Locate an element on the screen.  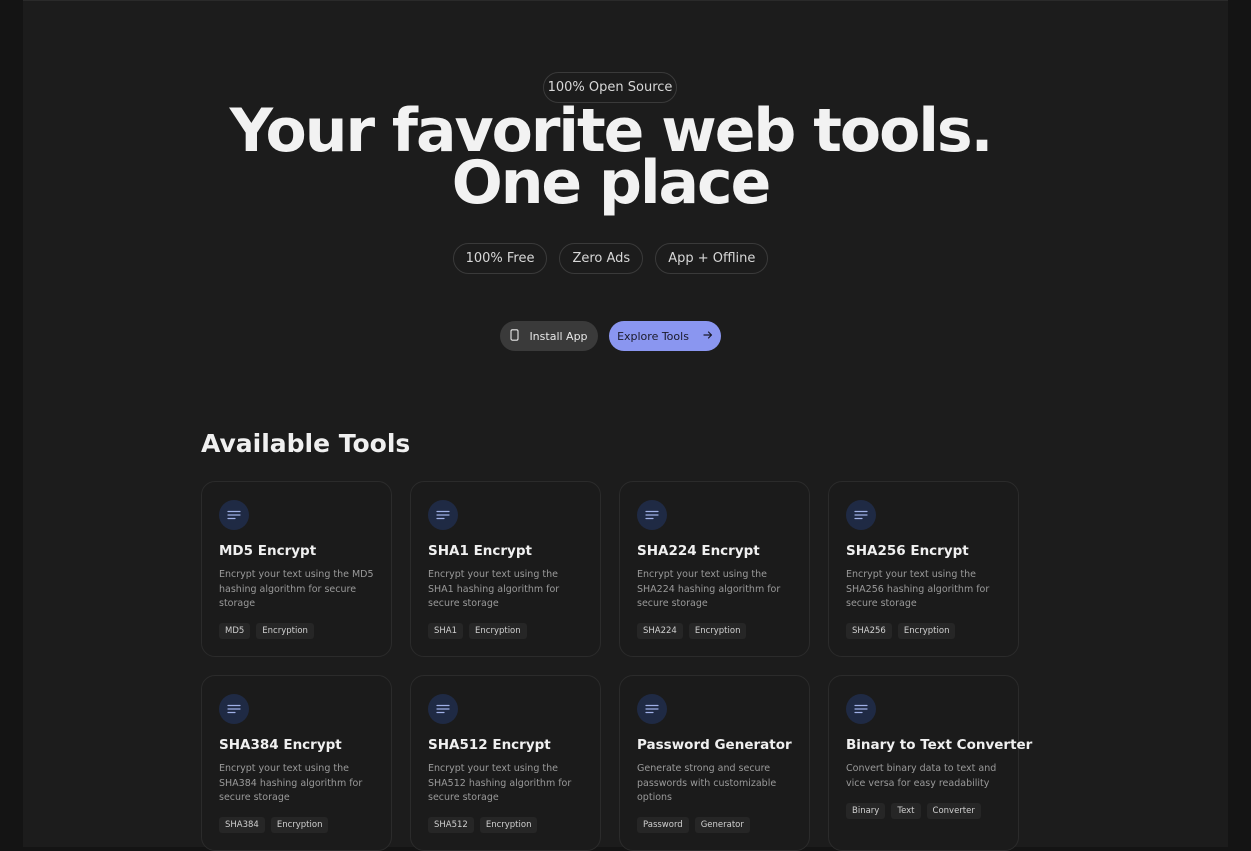
feature-pill-free: 100% Free is located at coordinates (500, 258).